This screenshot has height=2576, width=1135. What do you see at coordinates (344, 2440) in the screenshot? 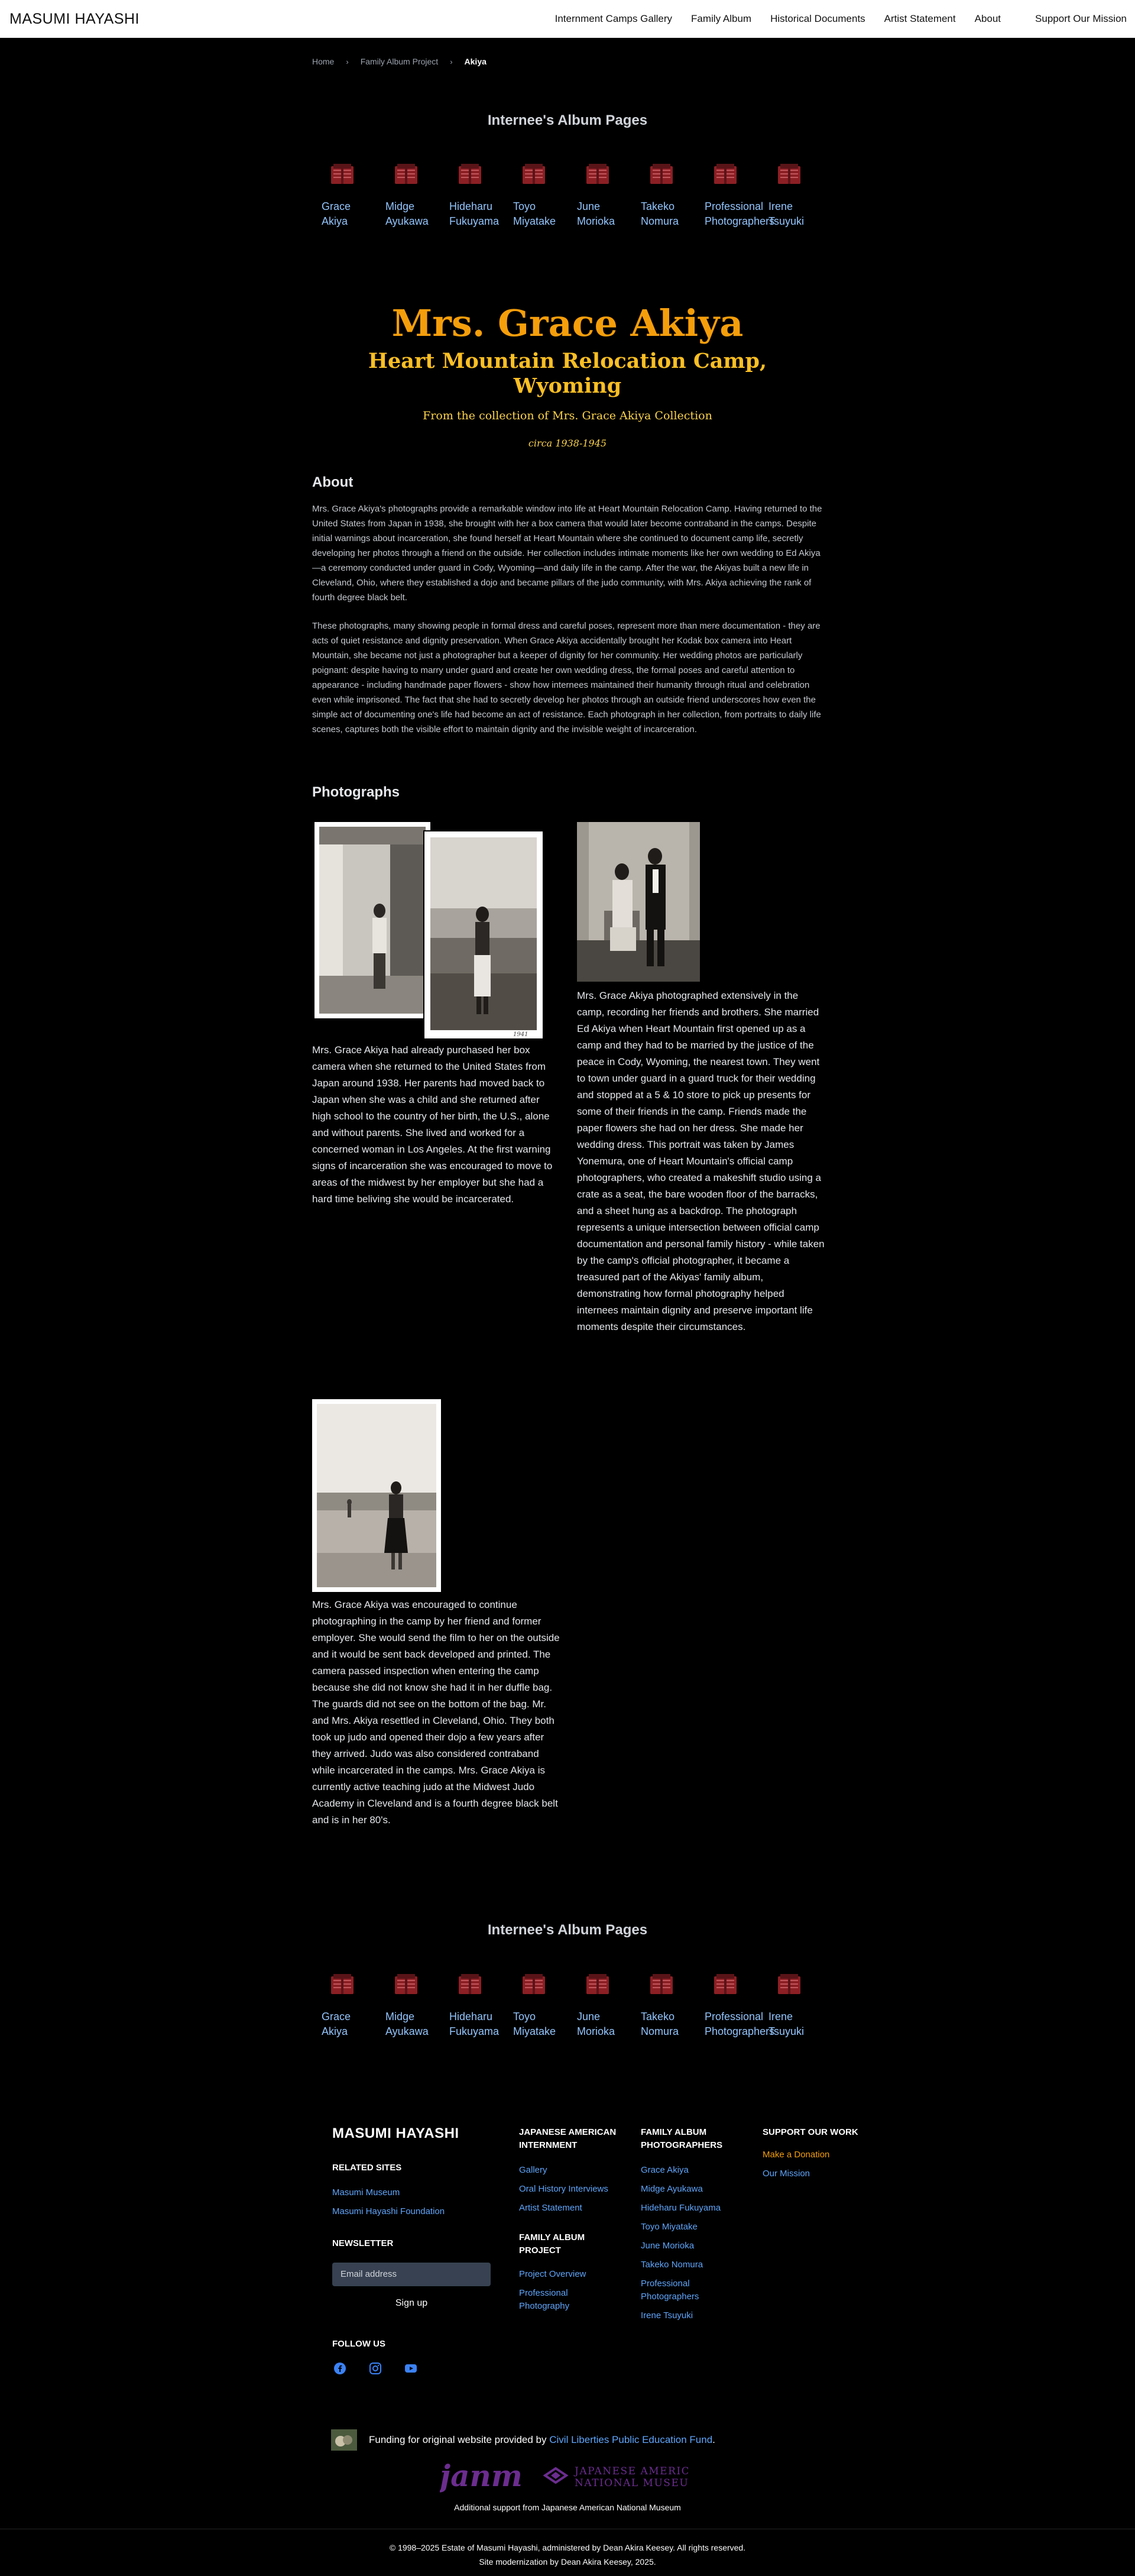
I see `clpef-logo-icon` at bounding box center [344, 2440].